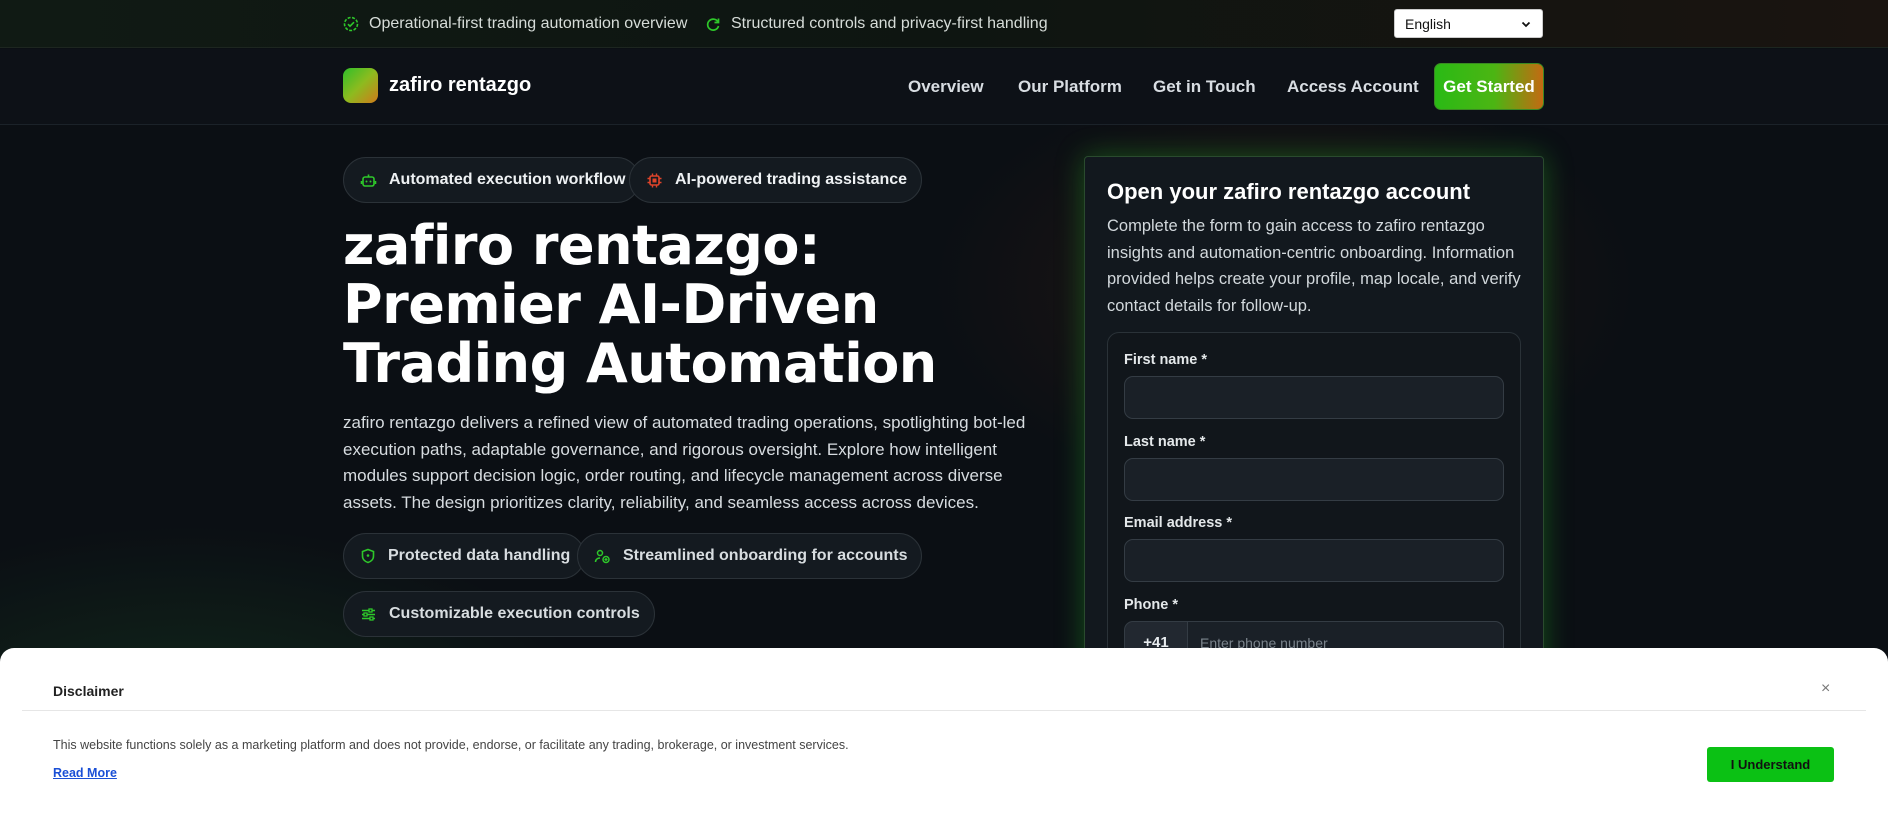 This screenshot has width=1888, height=818. I want to click on hero-tag-label: AI-powered trading assistance, so click(791, 179).